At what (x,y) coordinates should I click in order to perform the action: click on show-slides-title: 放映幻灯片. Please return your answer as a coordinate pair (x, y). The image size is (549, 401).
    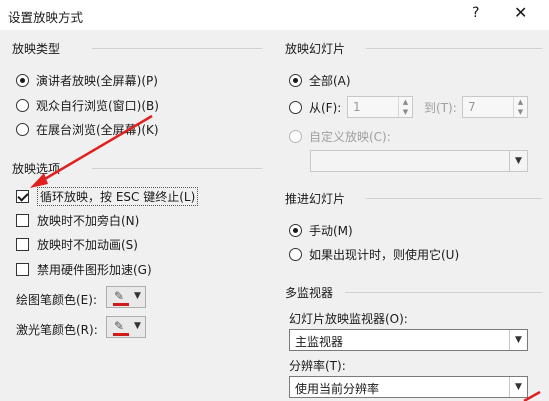
    Looking at the image, I should click on (315, 49).